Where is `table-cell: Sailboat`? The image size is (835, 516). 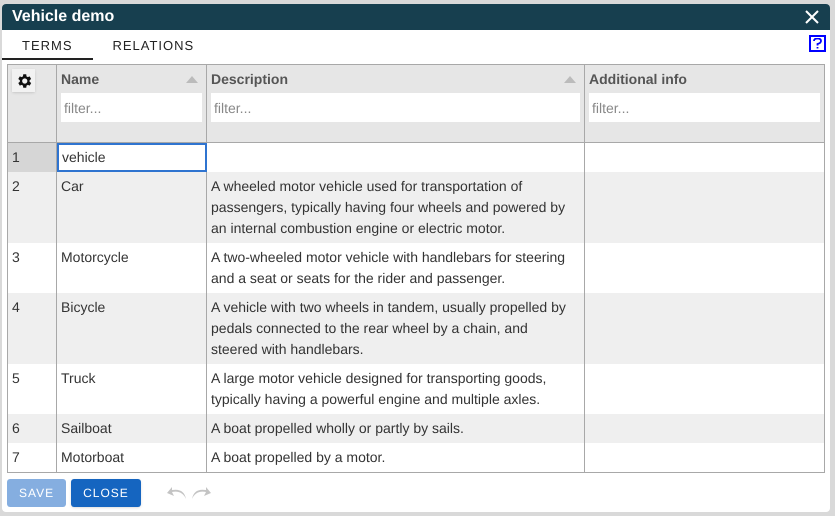
table-cell: Sailboat is located at coordinates (86, 428).